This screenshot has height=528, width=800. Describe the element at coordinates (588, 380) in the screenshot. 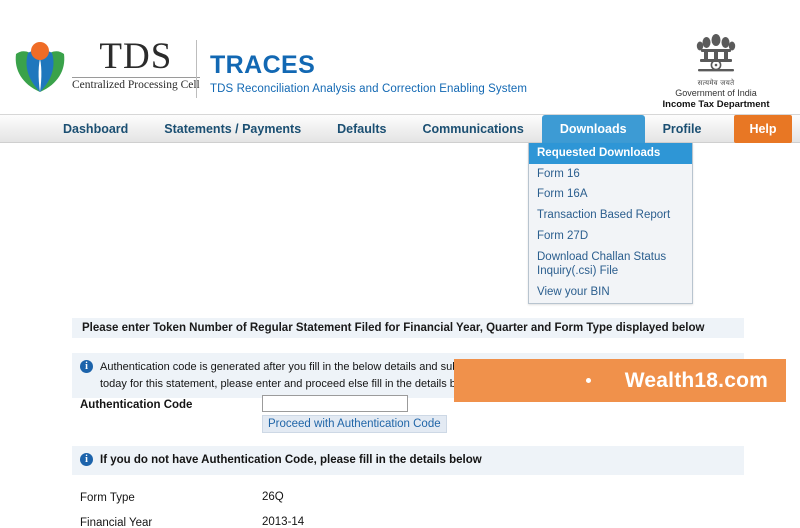

I see `watermark-bullet-icon` at that location.